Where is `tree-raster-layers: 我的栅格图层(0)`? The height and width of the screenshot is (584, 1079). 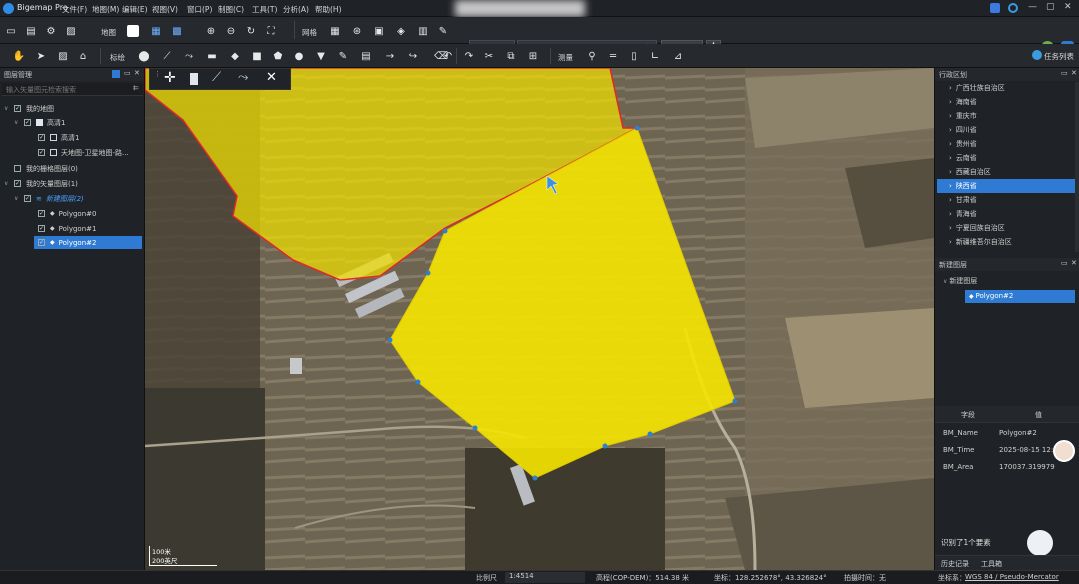 tree-raster-layers: 我的栅格图层(0) is located at coordinates (46, 168).